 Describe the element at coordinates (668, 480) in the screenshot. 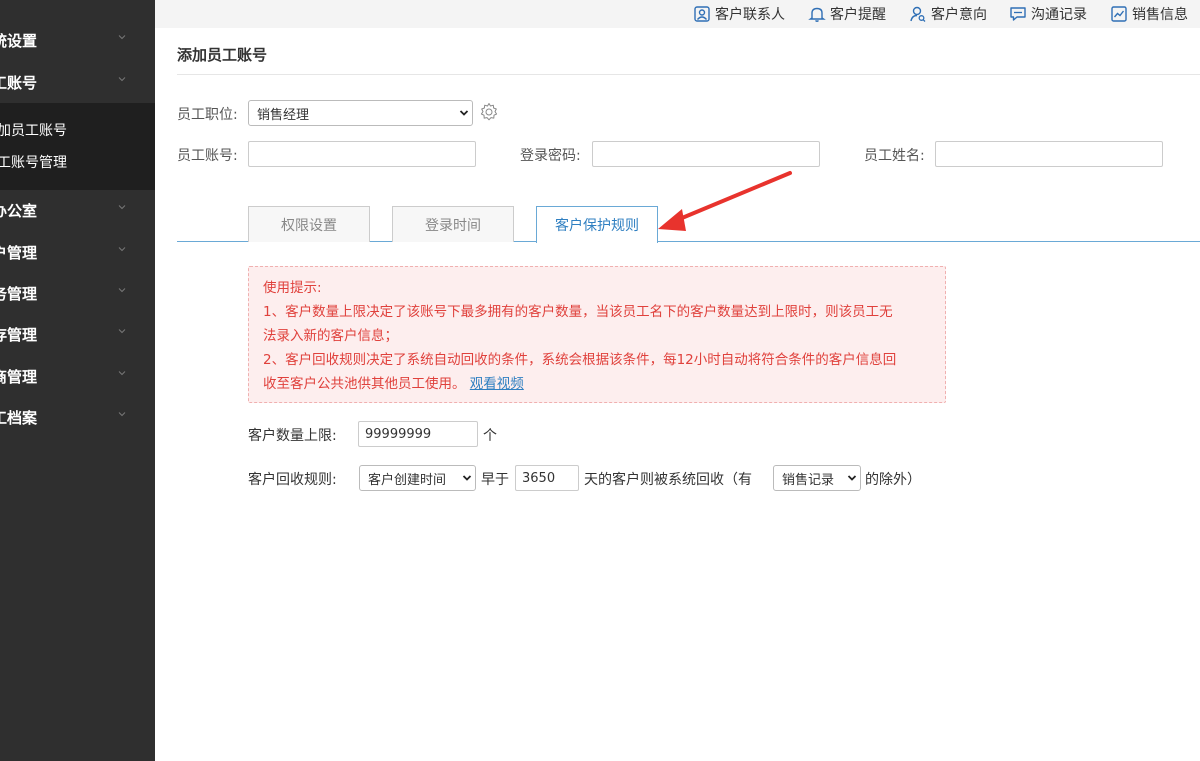

I see `recycle-suffix-text: 天的客户则被系统回收（有` at that location.